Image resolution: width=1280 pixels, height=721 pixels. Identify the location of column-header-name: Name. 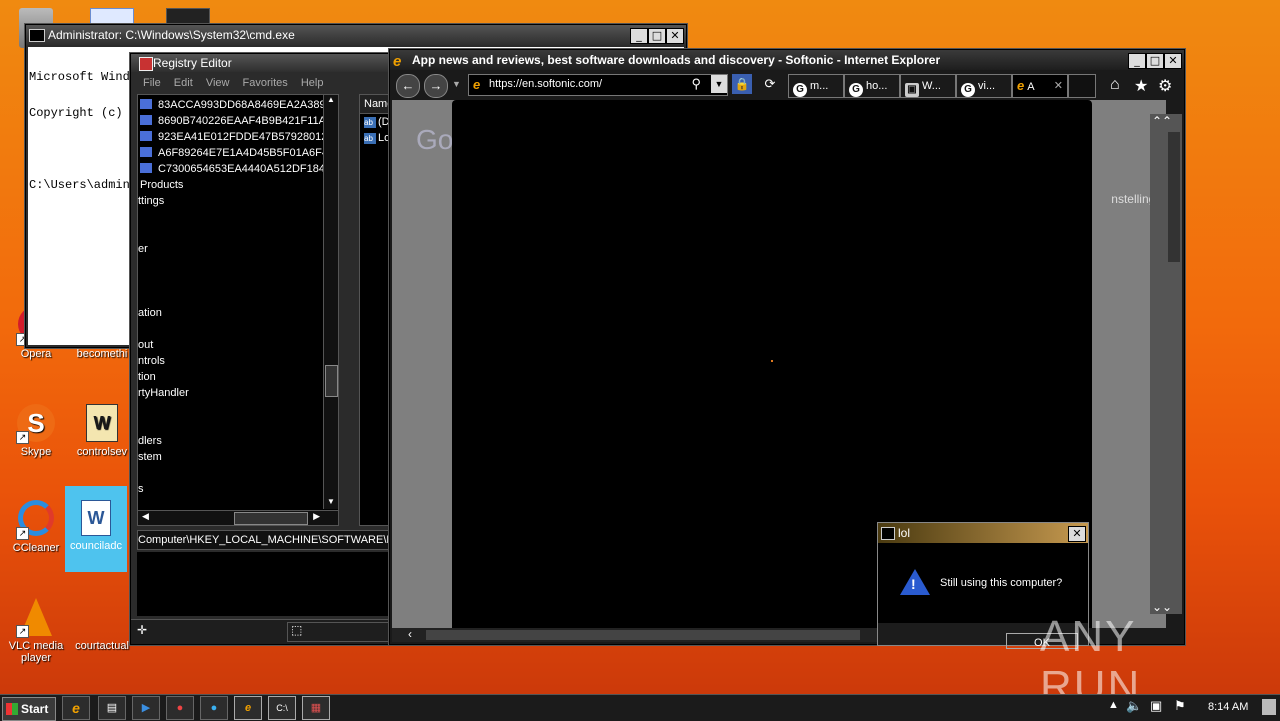
(376, 104).